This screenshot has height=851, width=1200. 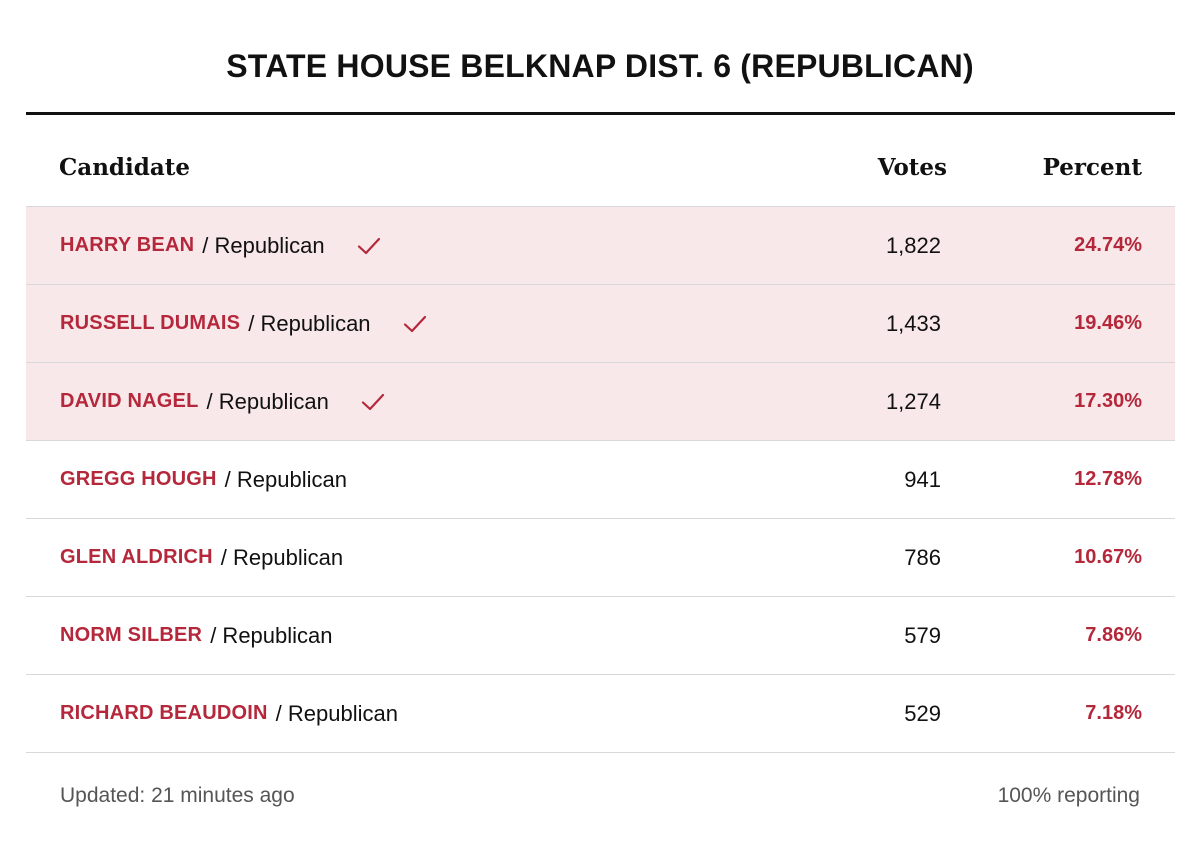 What do you see at coordinates (127, 245) in the screenshot?
I see `candidate-name: HARRY BEAN` at bounding box center [127, 245].